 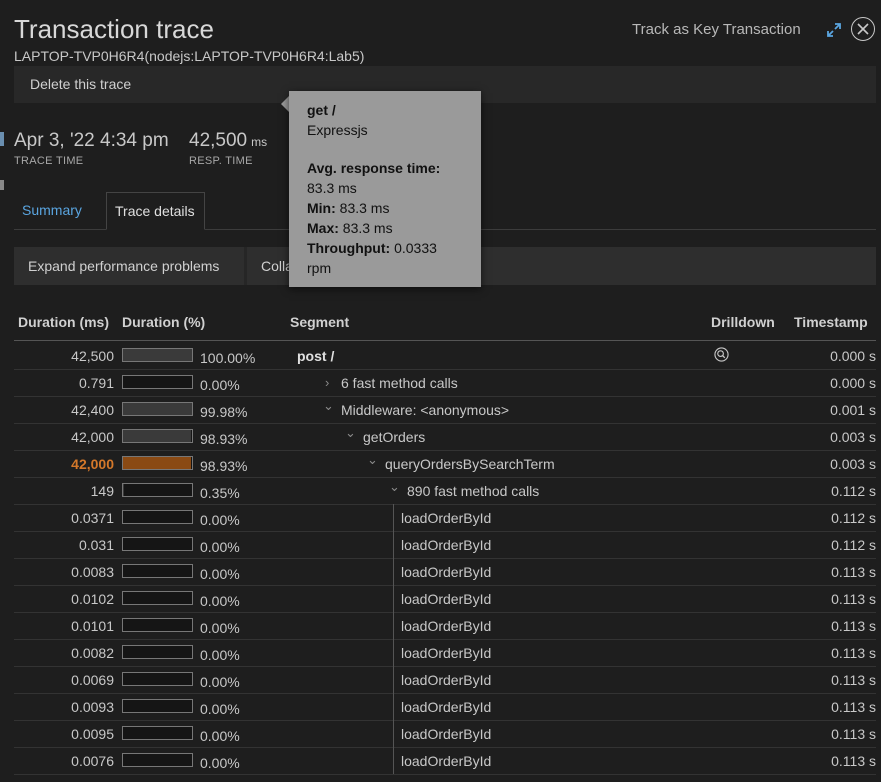 I want to click on duration-ms-cell: 42,500, so click(x=92, y=356).